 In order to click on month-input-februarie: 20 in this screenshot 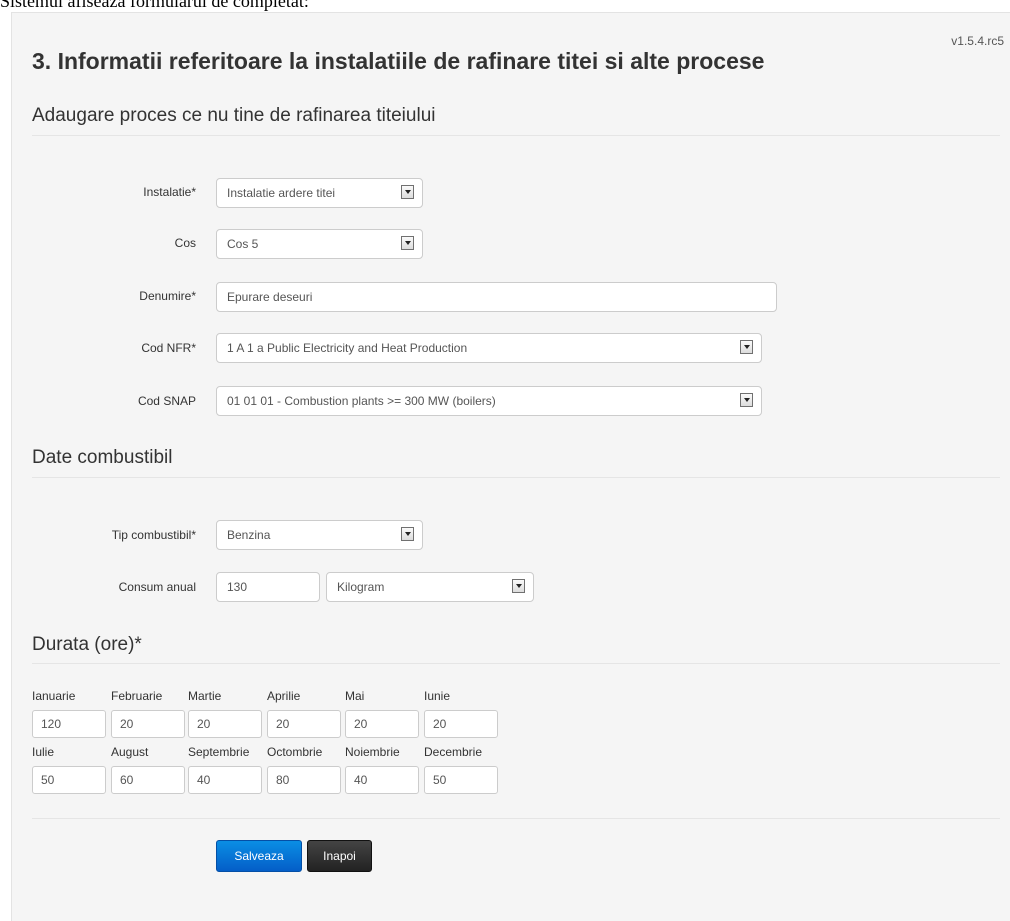, I will do `click(148, 724)`.